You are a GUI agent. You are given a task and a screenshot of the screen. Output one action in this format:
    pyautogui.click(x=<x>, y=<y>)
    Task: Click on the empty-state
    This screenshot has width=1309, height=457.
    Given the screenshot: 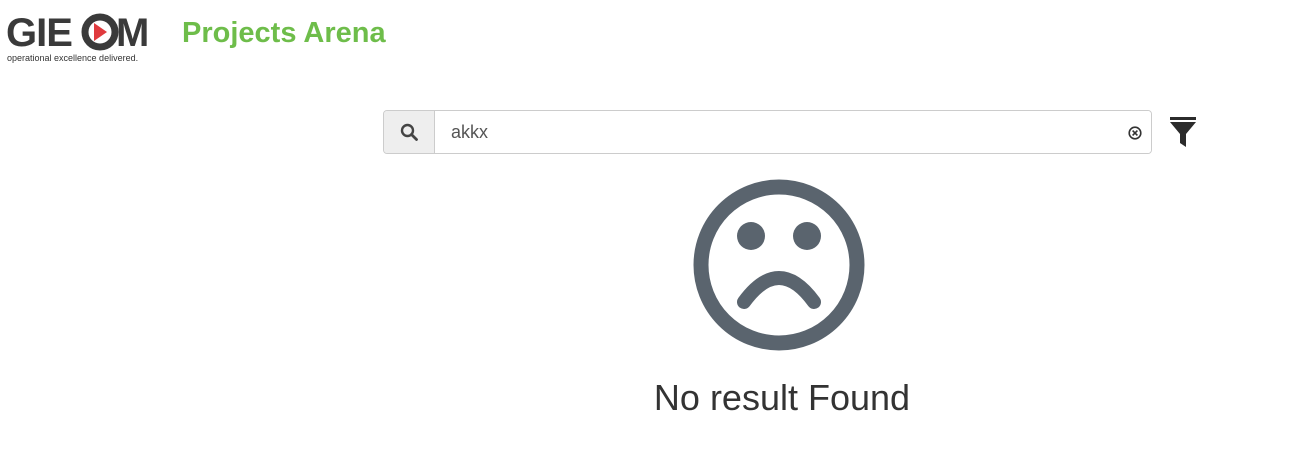 What is the action you would take?
    pyautogui.click(x=779, y=265)
    